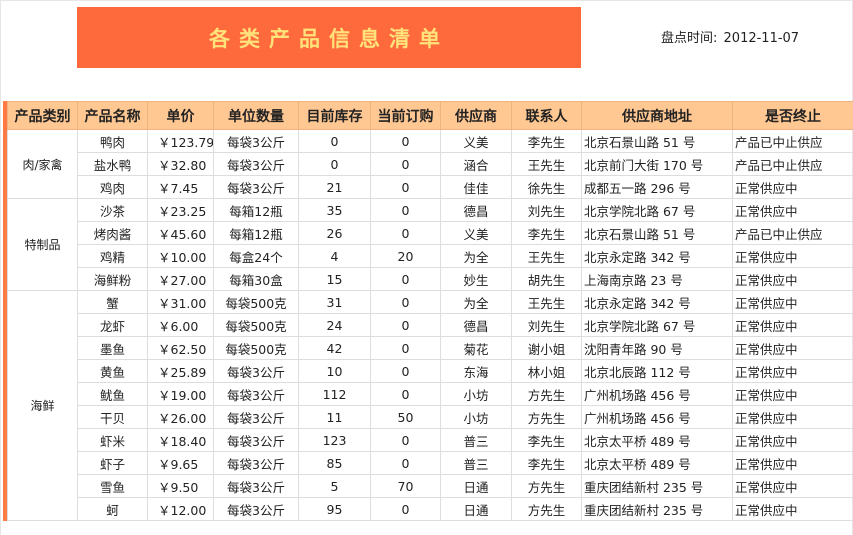 The image size is (853, 535). Describe the element at coordinates (180, 440) in the screenshot. I see `unit-price-cell: ￥18.40` at that location.